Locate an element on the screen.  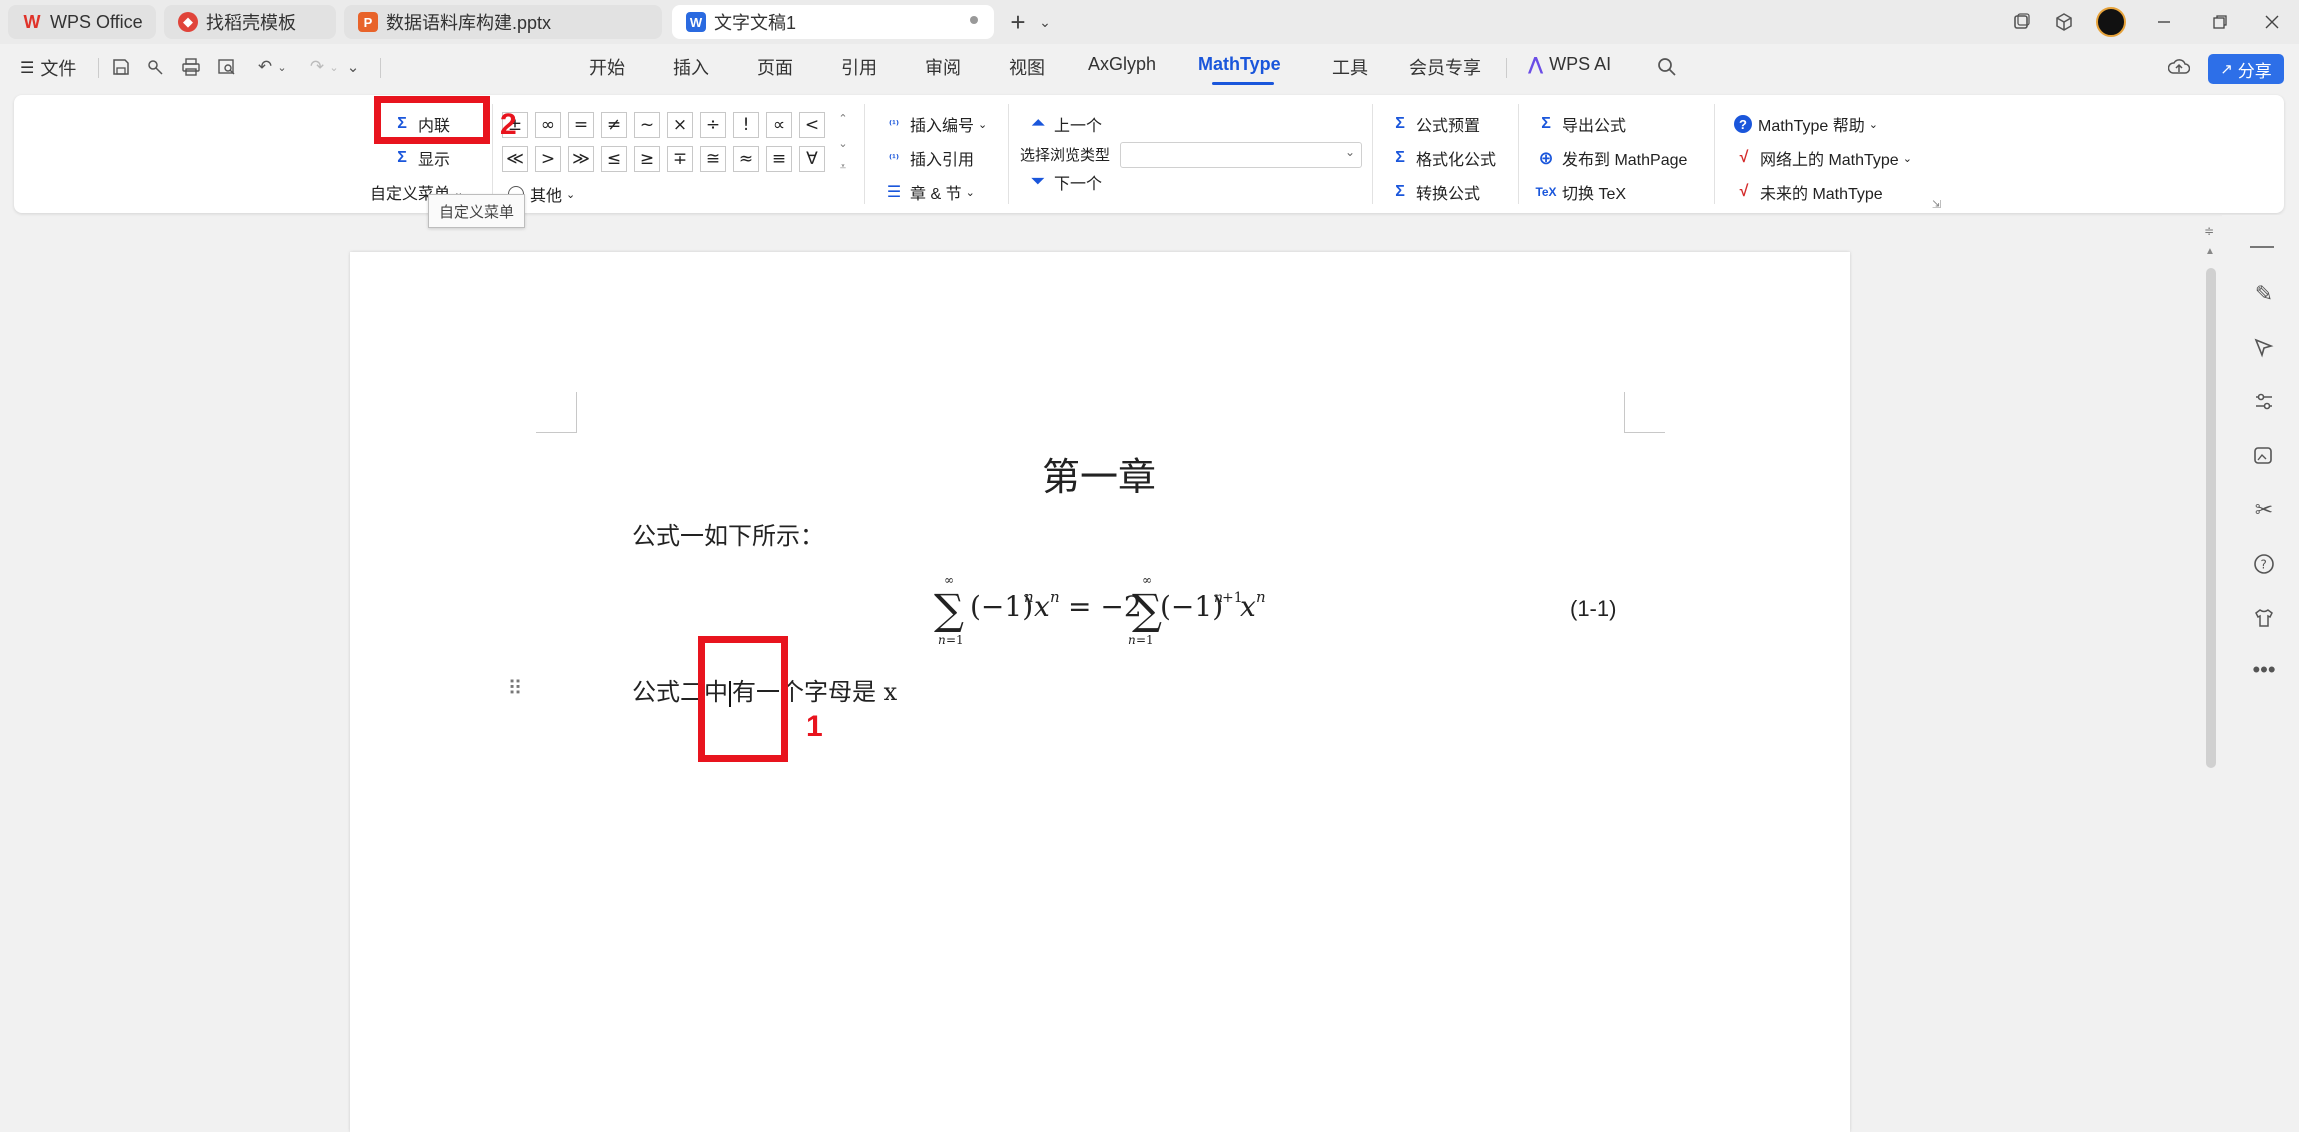
menu-review: 审阅 is located at coordinates (943, 67).